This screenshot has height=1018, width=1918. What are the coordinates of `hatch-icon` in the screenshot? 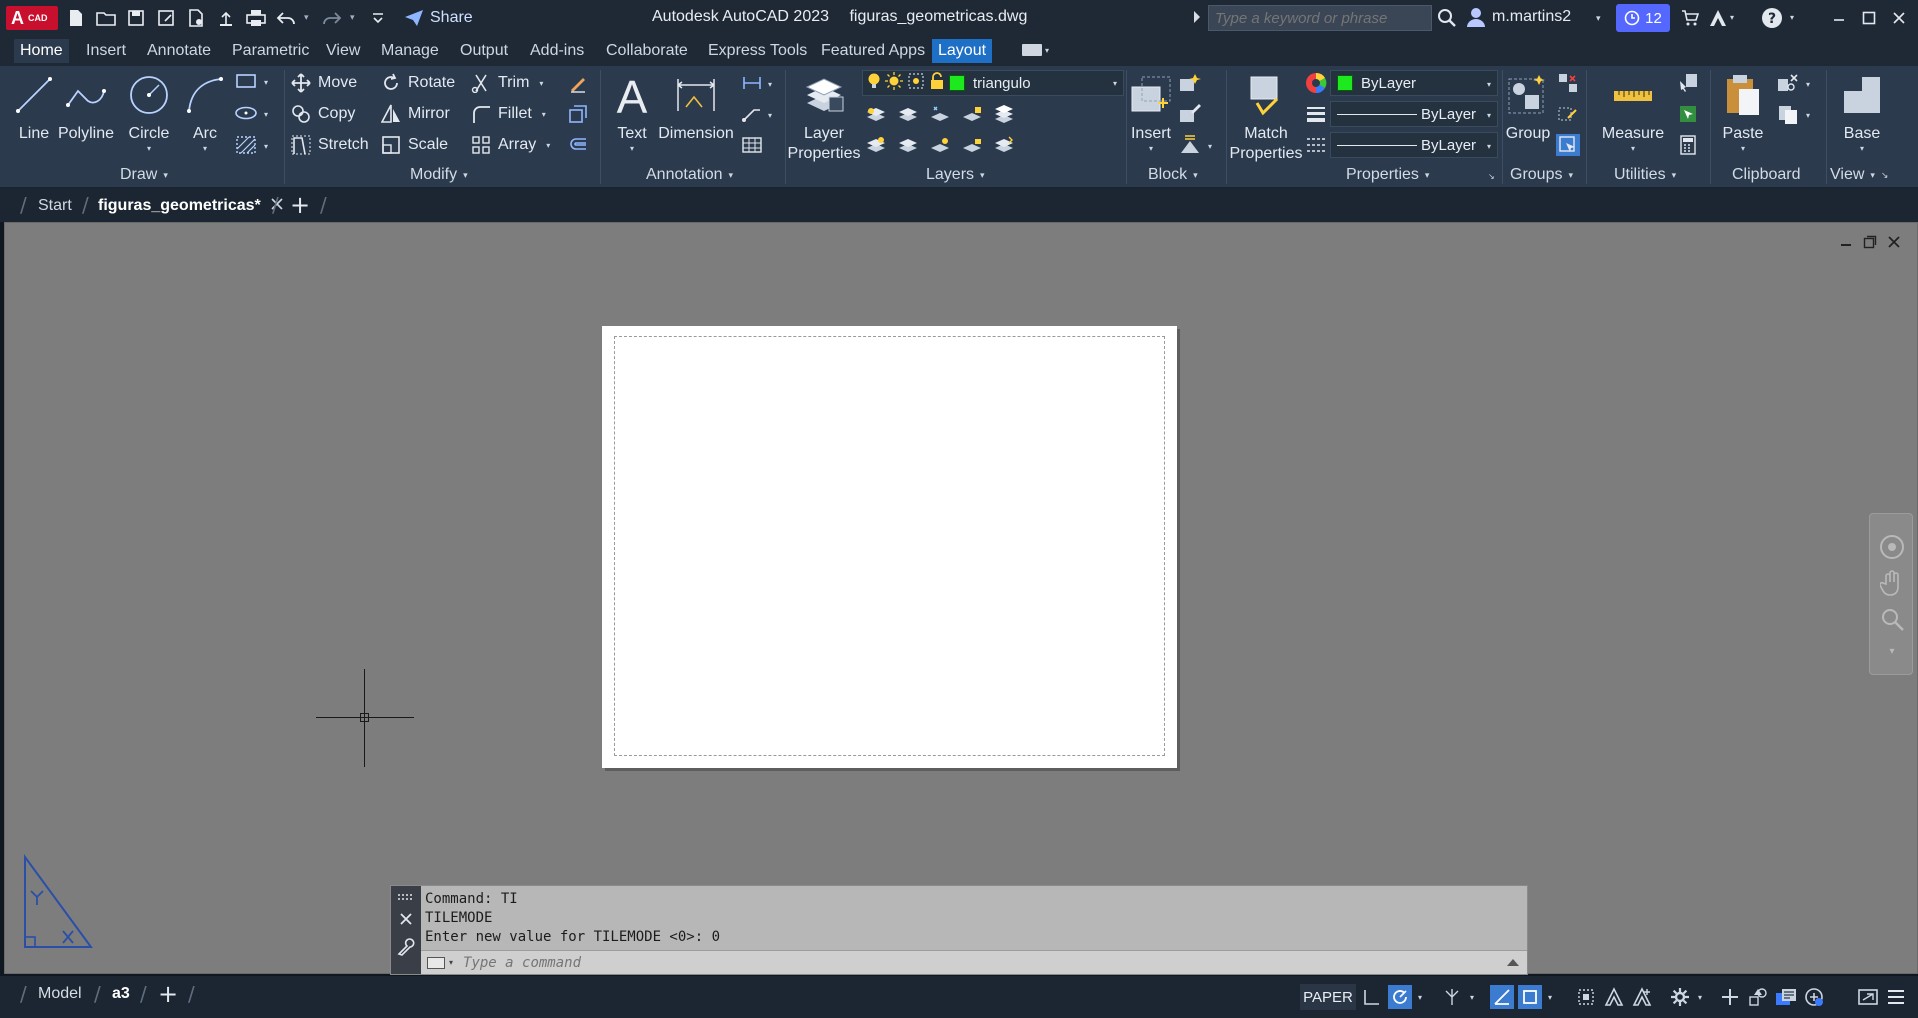 It's located at (246, 145).